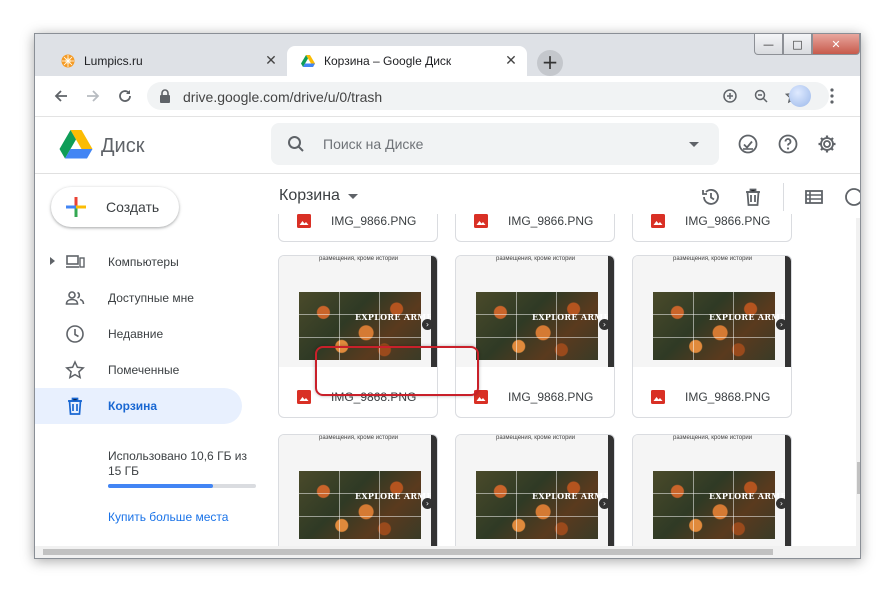 The width and height of the screenshot is (893, 592). I want to click on help-icon, so click(788, 144).